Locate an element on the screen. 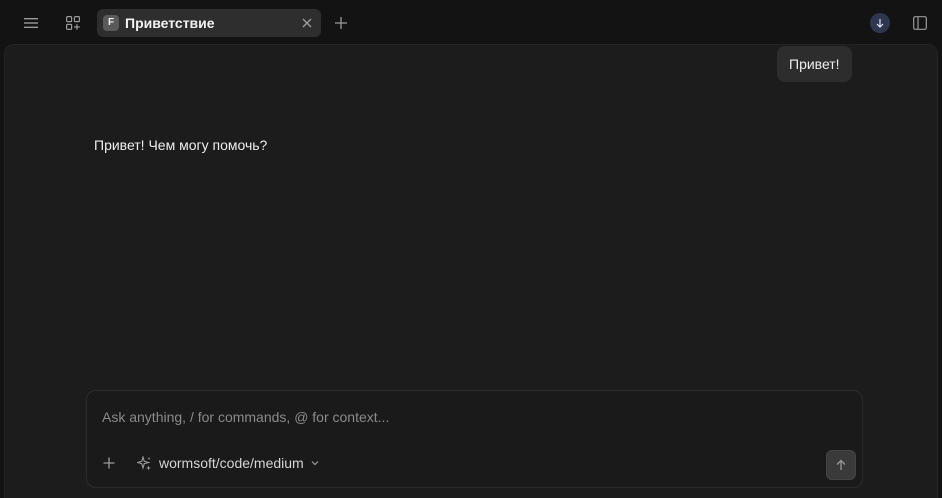 The image size is (942, 498). model-label: wormsoft/code/medium is located at coordinates (231, 463).